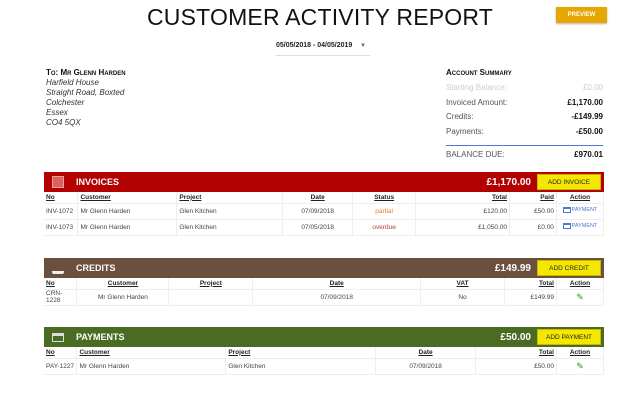 This screenshot has height=410, width=640. What do you see at coordinates (592, 87) in the screenshot?
I see `value: £0.00` at bounding box center [592, 87].